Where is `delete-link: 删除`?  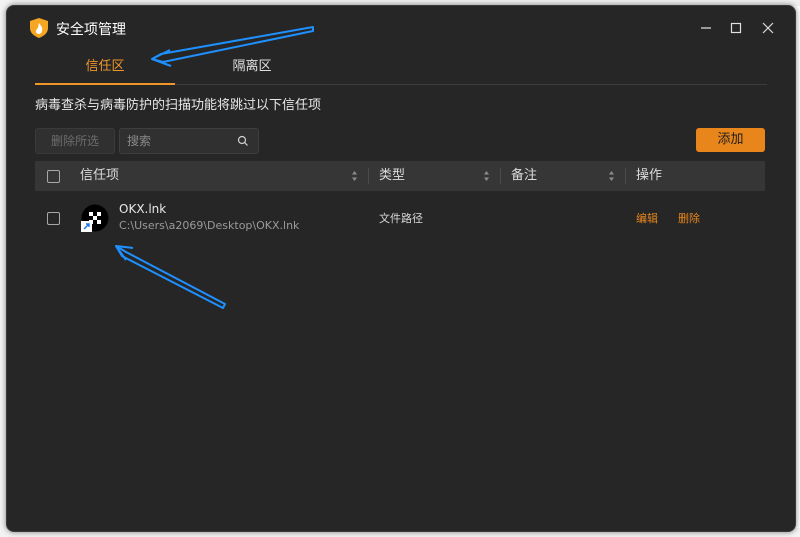
delete-link: 删除 is located at coordinates (689, 218).